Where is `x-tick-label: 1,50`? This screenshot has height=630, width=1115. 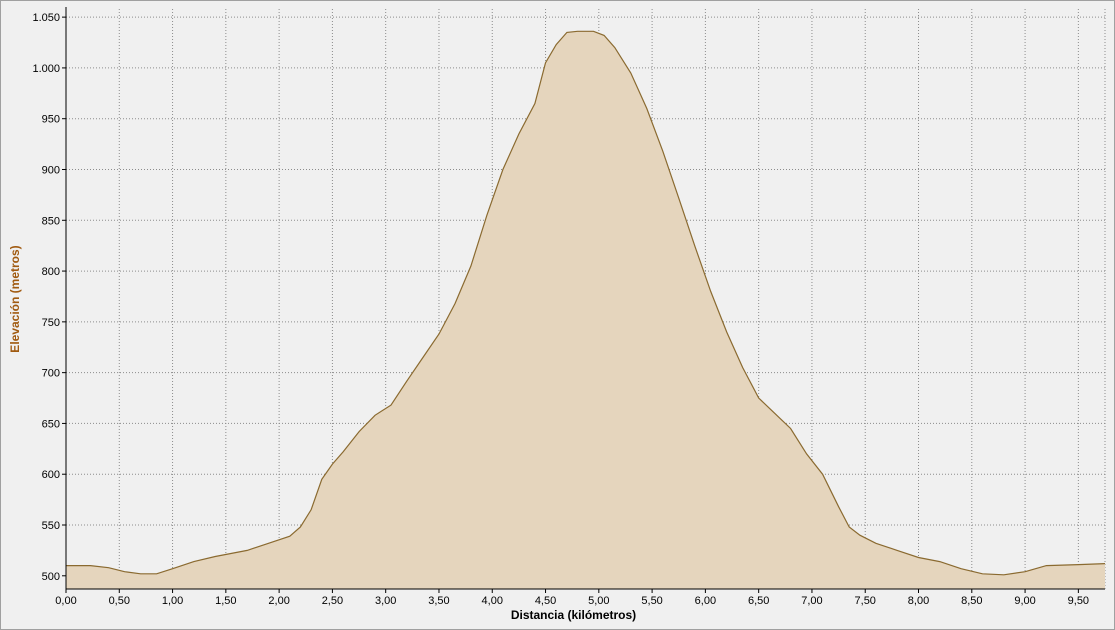 x-tick-label: 1,50 is located at coordinates (225, 601).